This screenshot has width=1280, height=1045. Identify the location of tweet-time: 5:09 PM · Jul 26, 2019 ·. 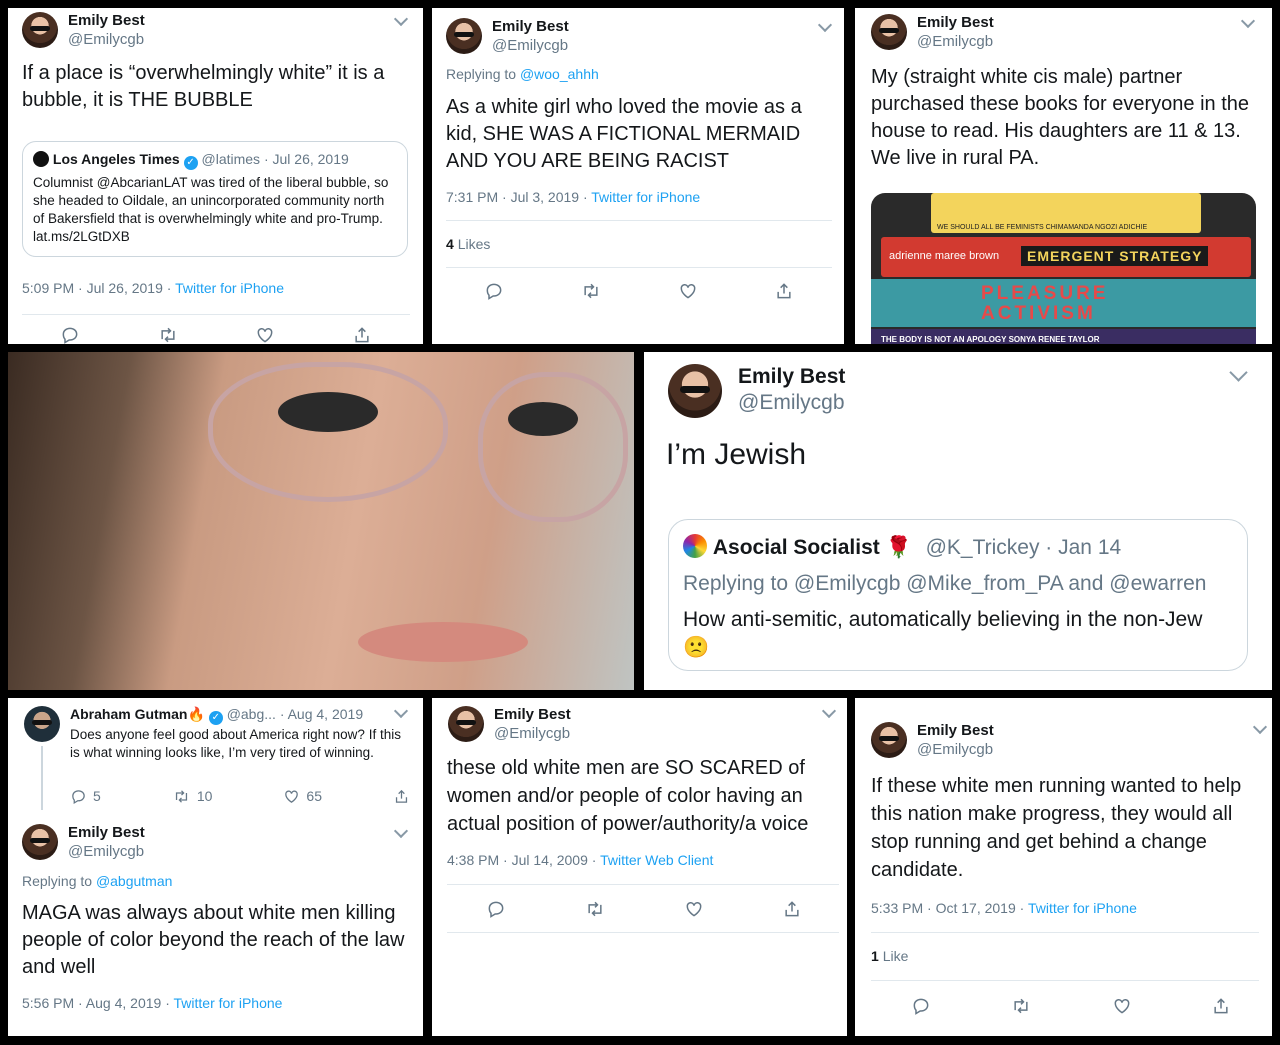
(99, 288).